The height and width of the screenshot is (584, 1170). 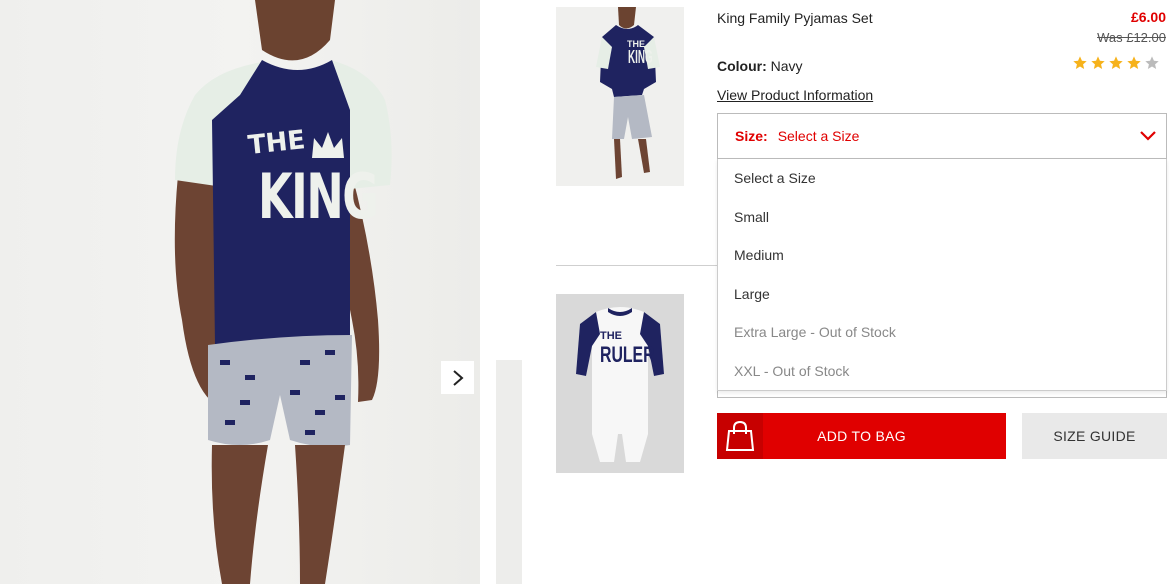 I want to click on chevron-right-icon, so click(x=458, y=377).